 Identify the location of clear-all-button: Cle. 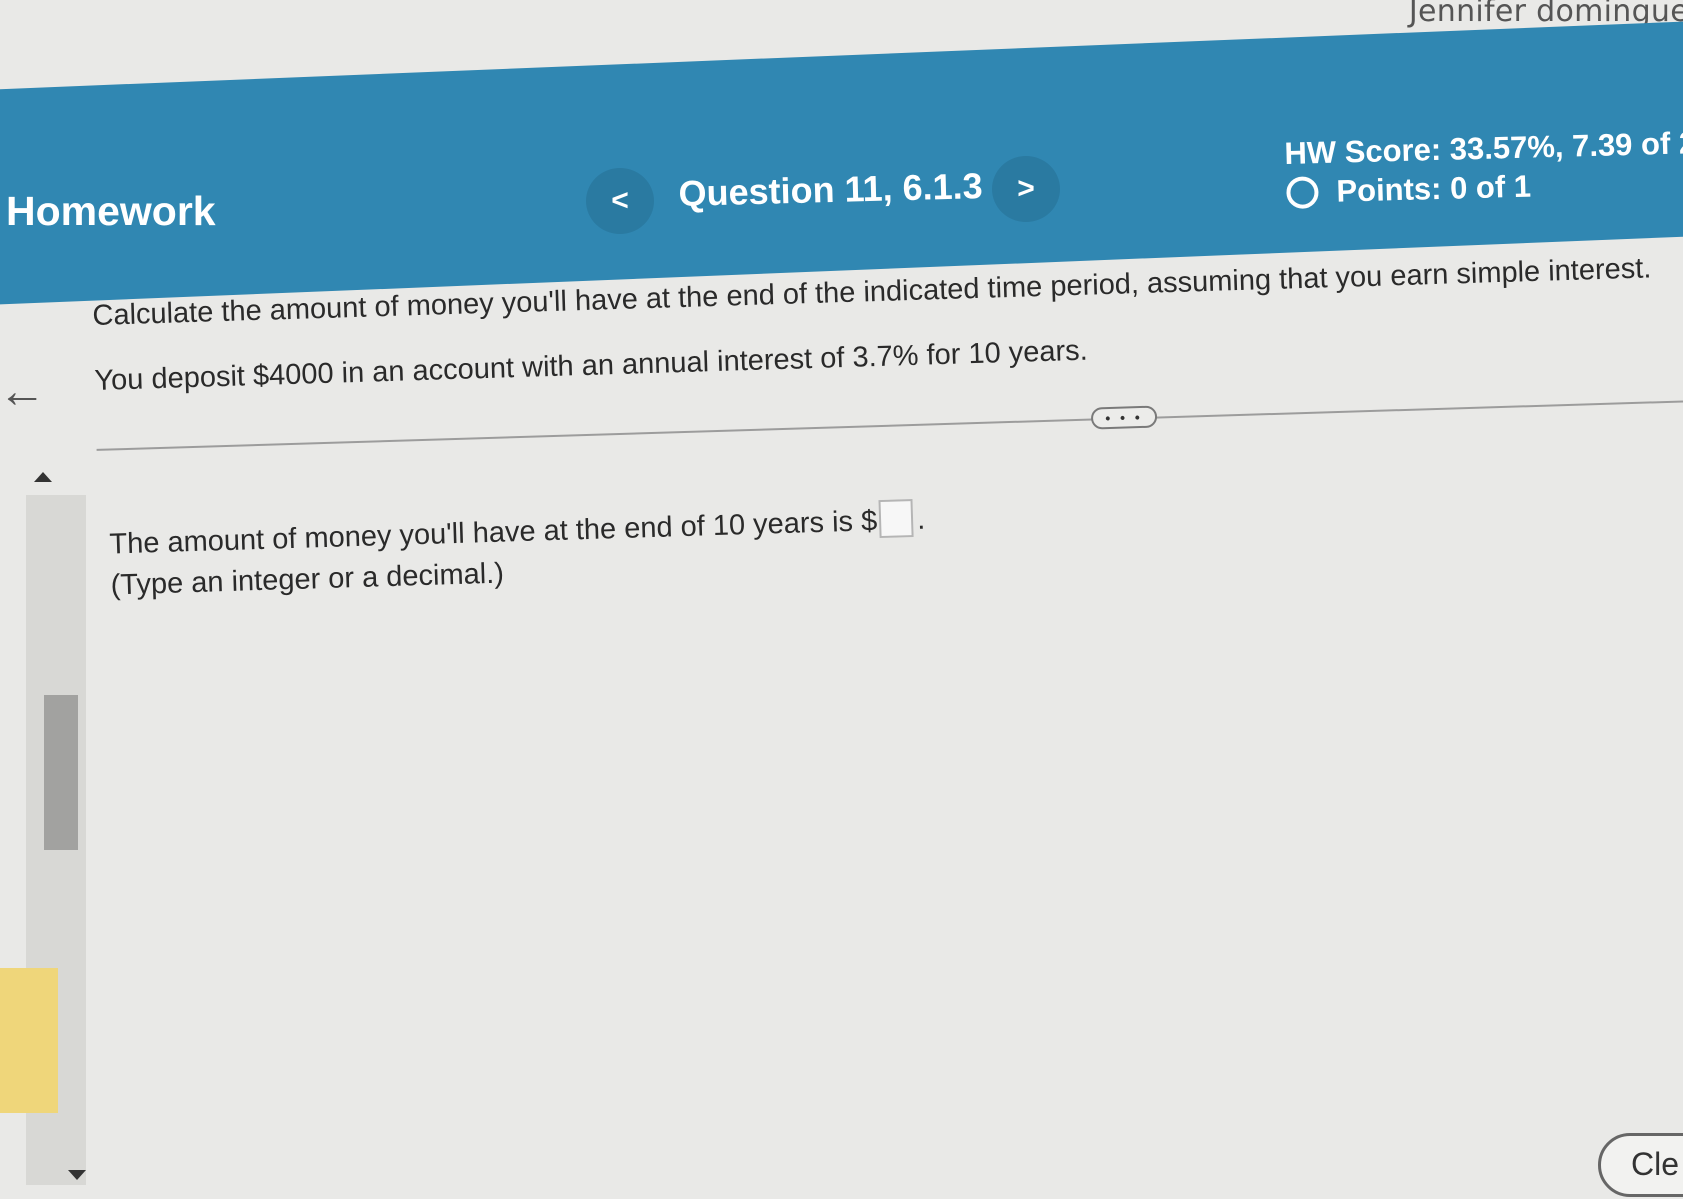
(1640, 1165).